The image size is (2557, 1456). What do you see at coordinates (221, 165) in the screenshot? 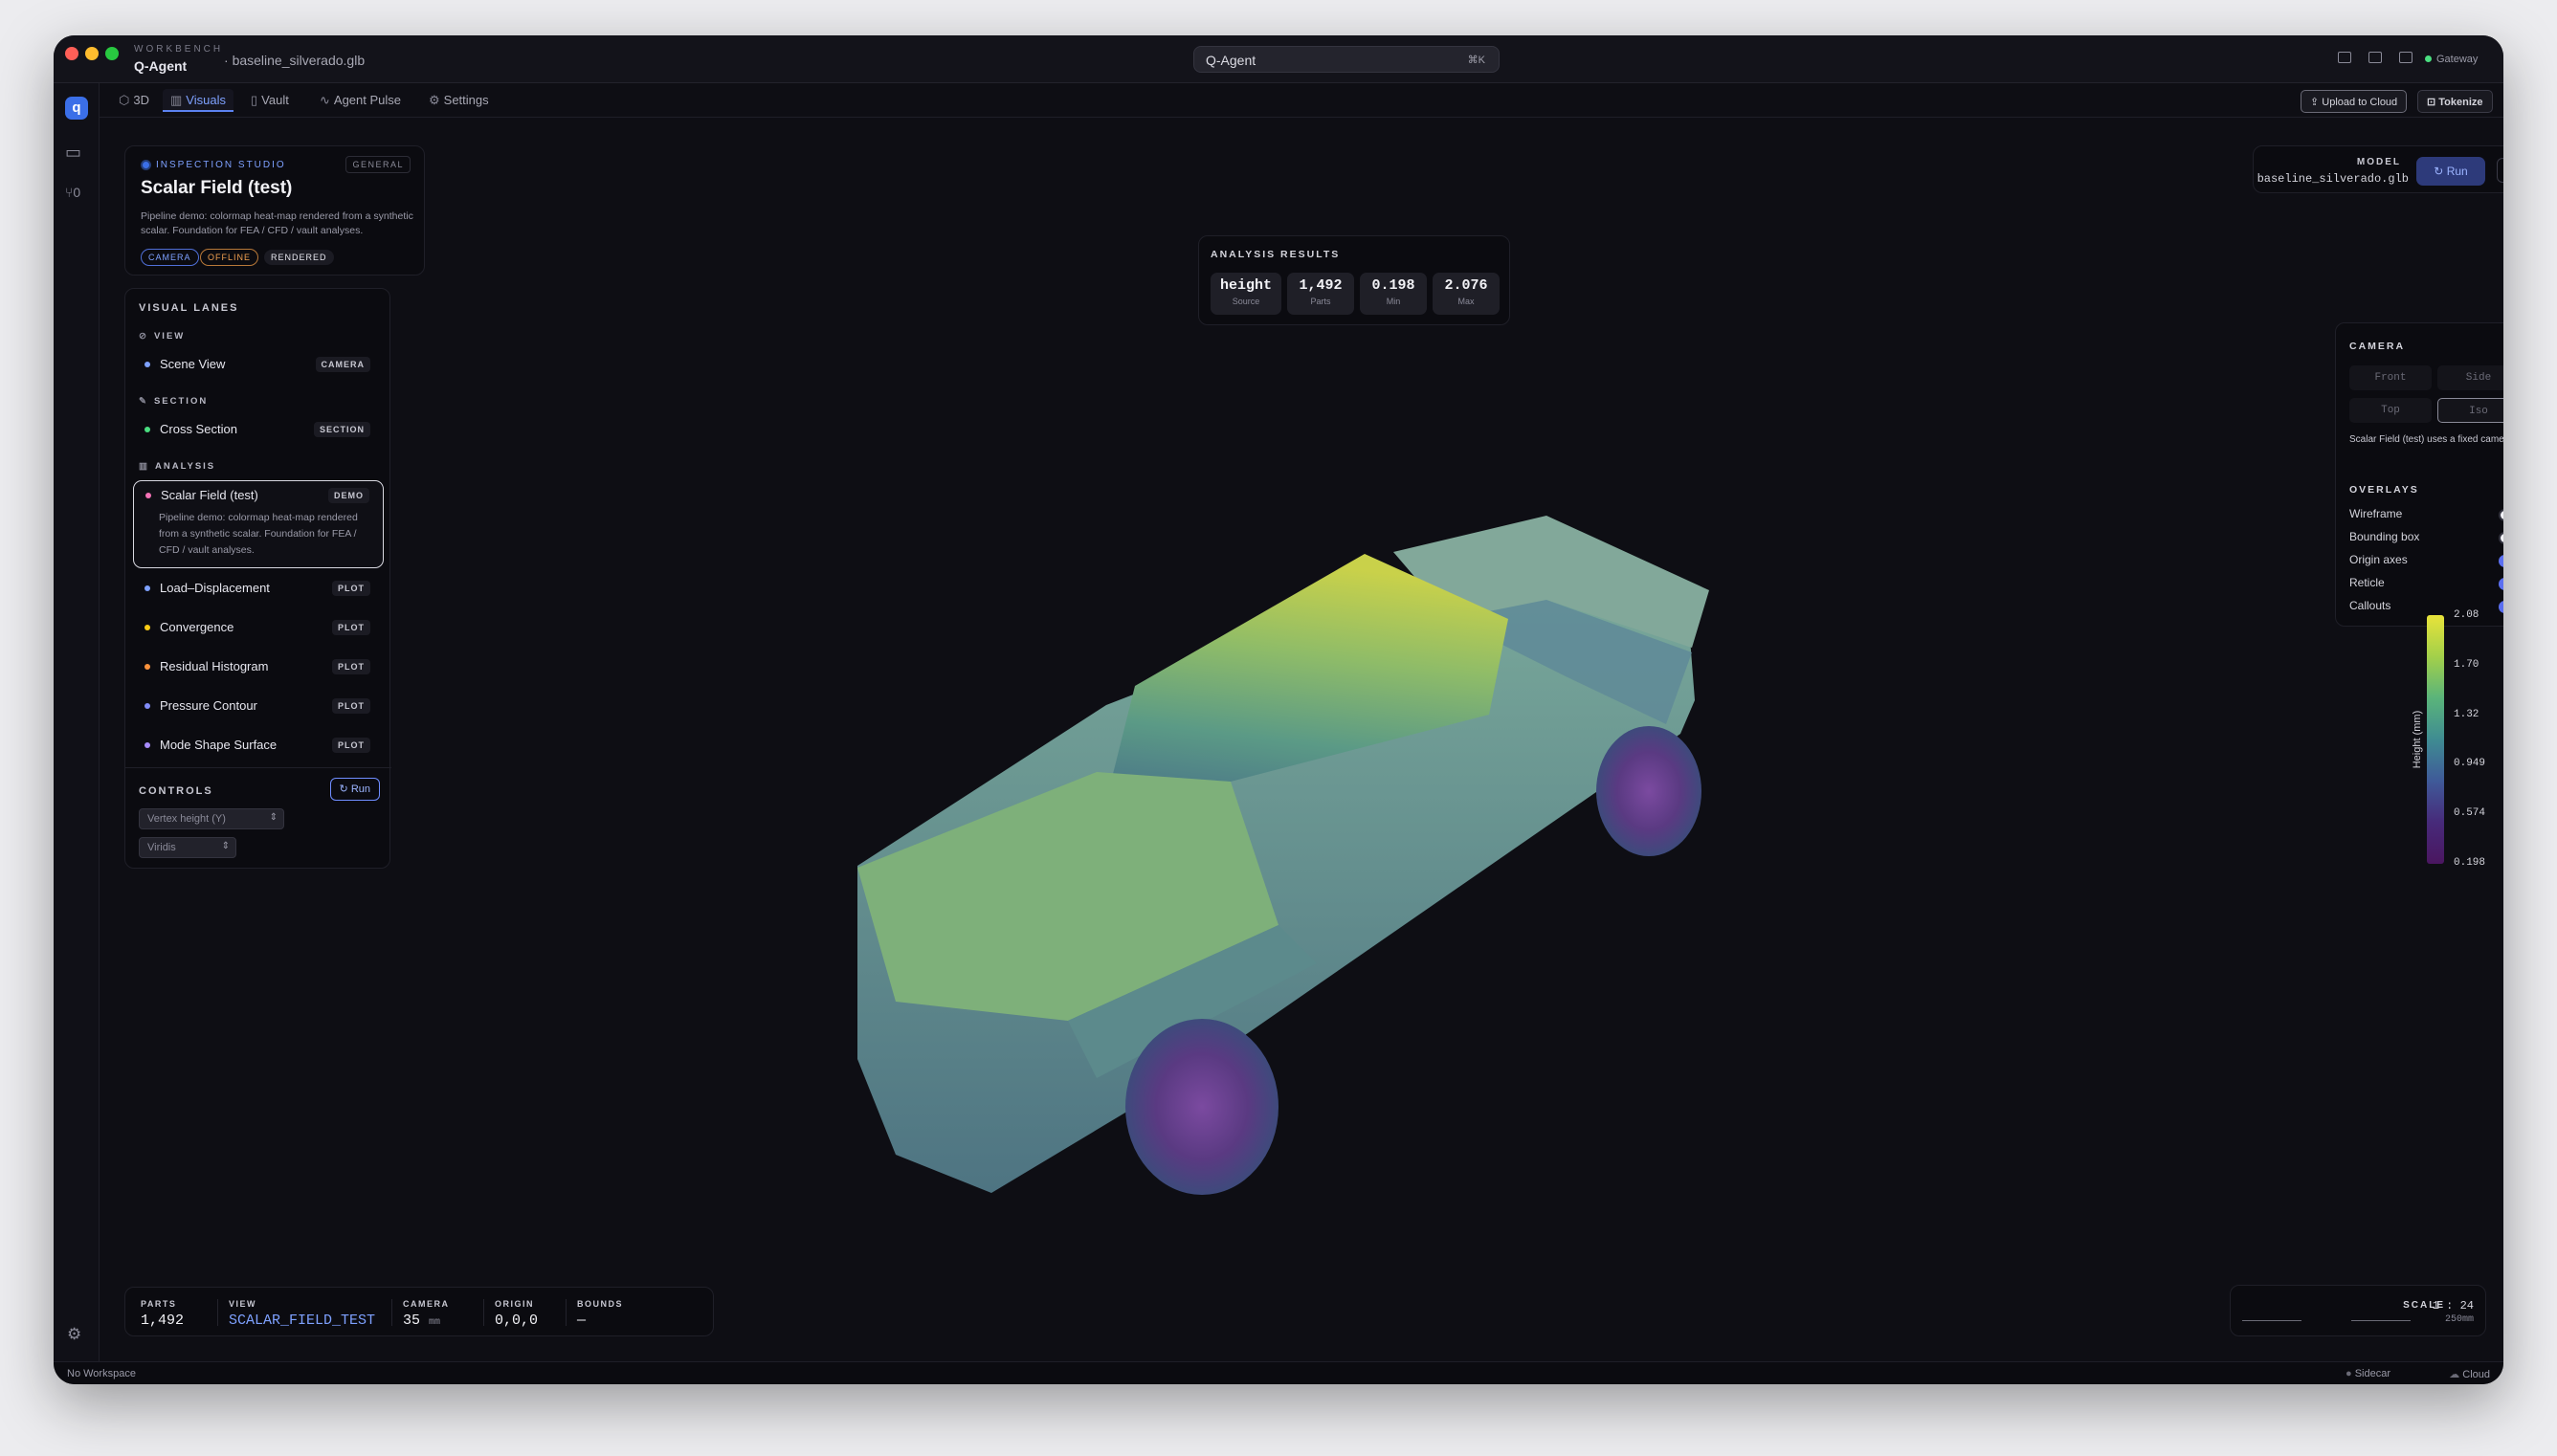
I see `studio-label: INSPECTION STUDIO` at bounding box center [221, 165].